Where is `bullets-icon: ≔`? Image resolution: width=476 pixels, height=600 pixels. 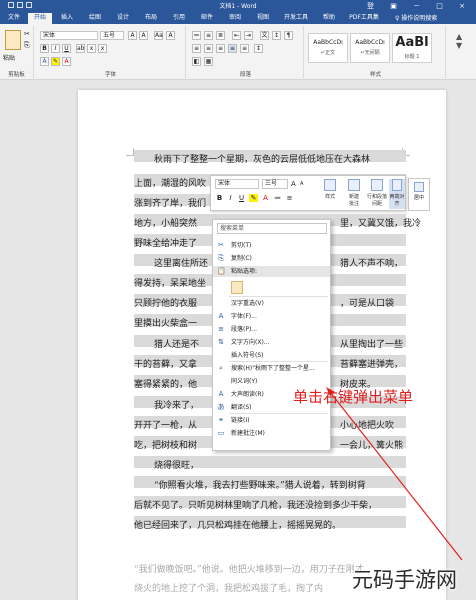 bullets-icon: ≔ is located at coordinates (196, 35).